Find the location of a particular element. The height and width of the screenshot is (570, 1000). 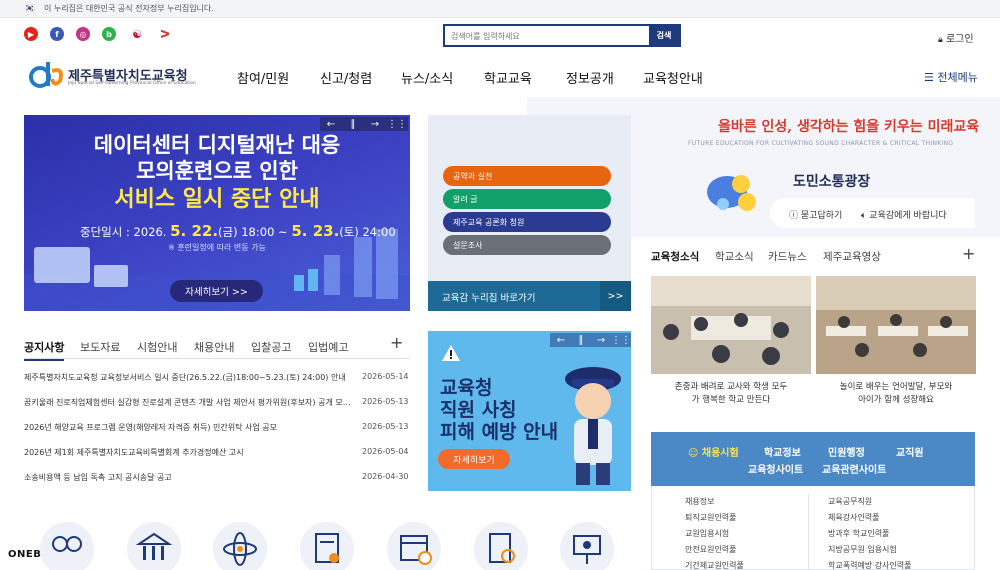

superintendent-wish-link: 🔈︎ 교육감에게 바랍니다 is located at coordinates (904, 214).